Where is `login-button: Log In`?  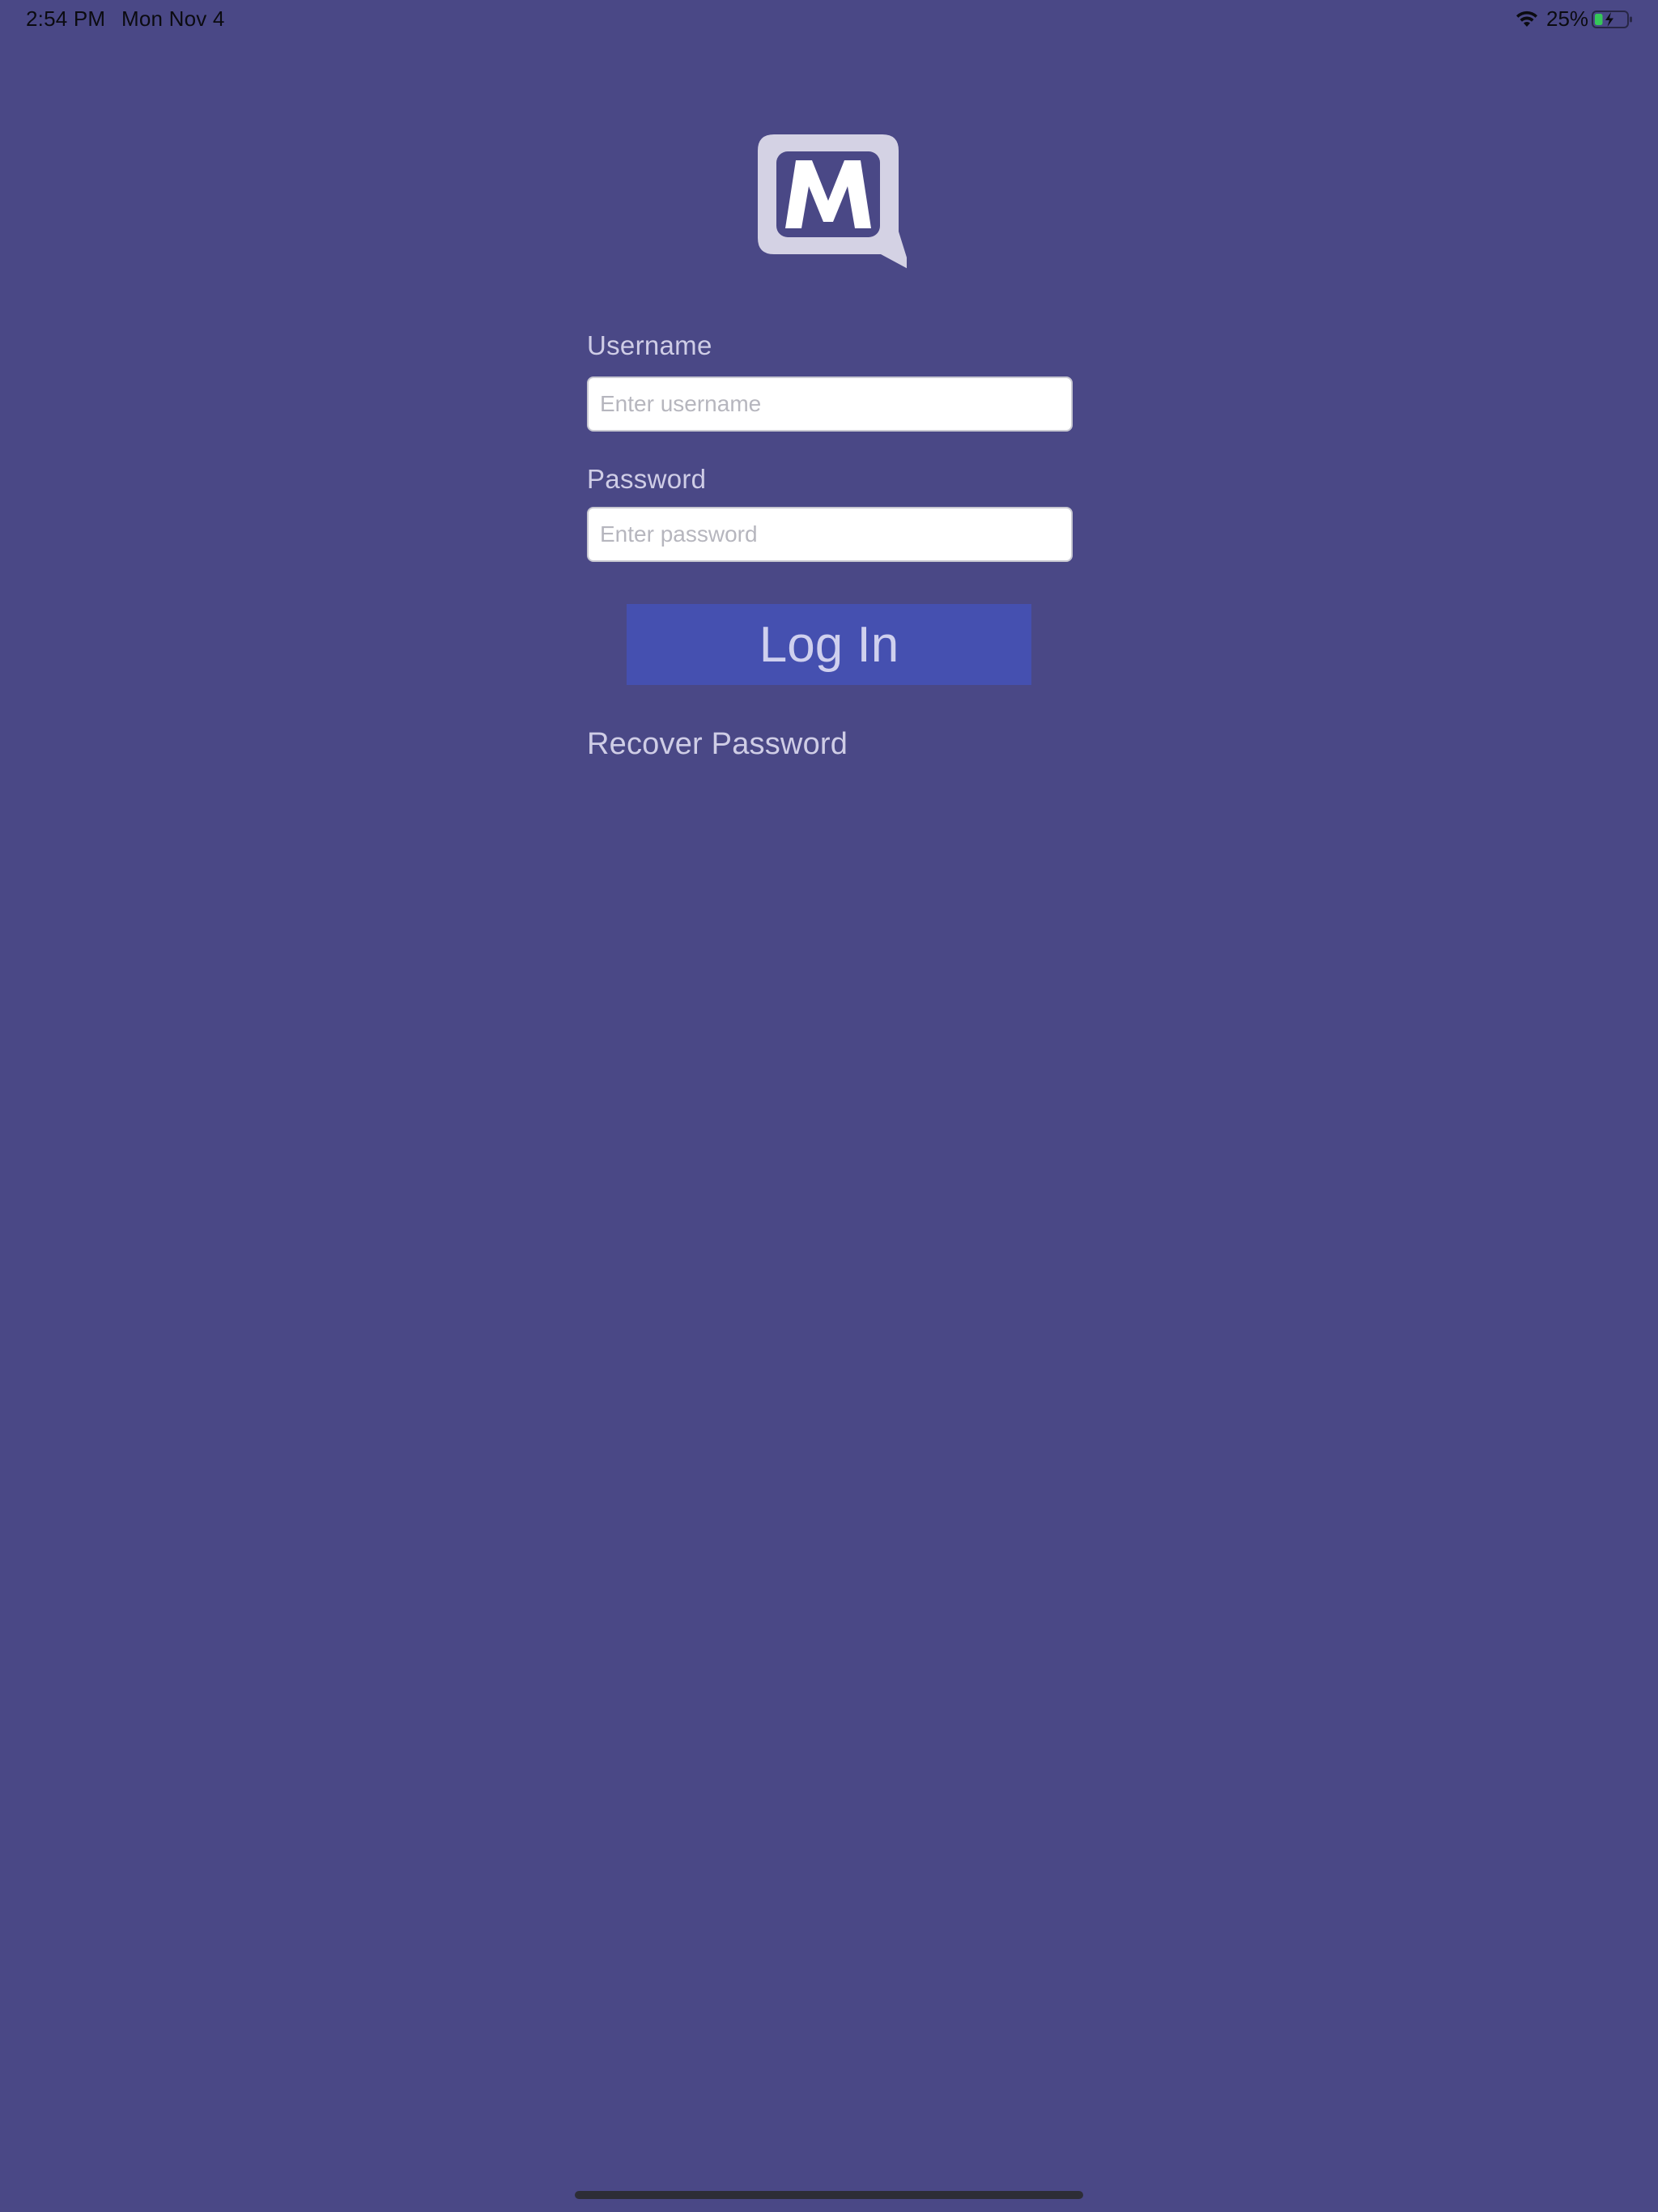 login-button: Log In is located at coordinates (829, 644).